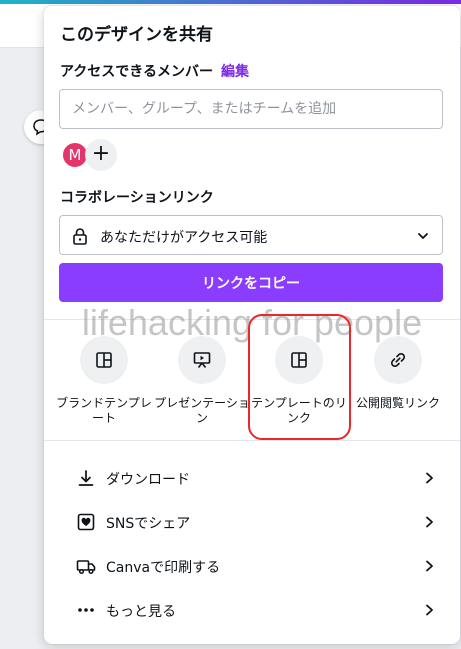  Describe the element at coordinates (163, 568) in the screenshot. I see `action-label: Canvaで印刷する` at that location.